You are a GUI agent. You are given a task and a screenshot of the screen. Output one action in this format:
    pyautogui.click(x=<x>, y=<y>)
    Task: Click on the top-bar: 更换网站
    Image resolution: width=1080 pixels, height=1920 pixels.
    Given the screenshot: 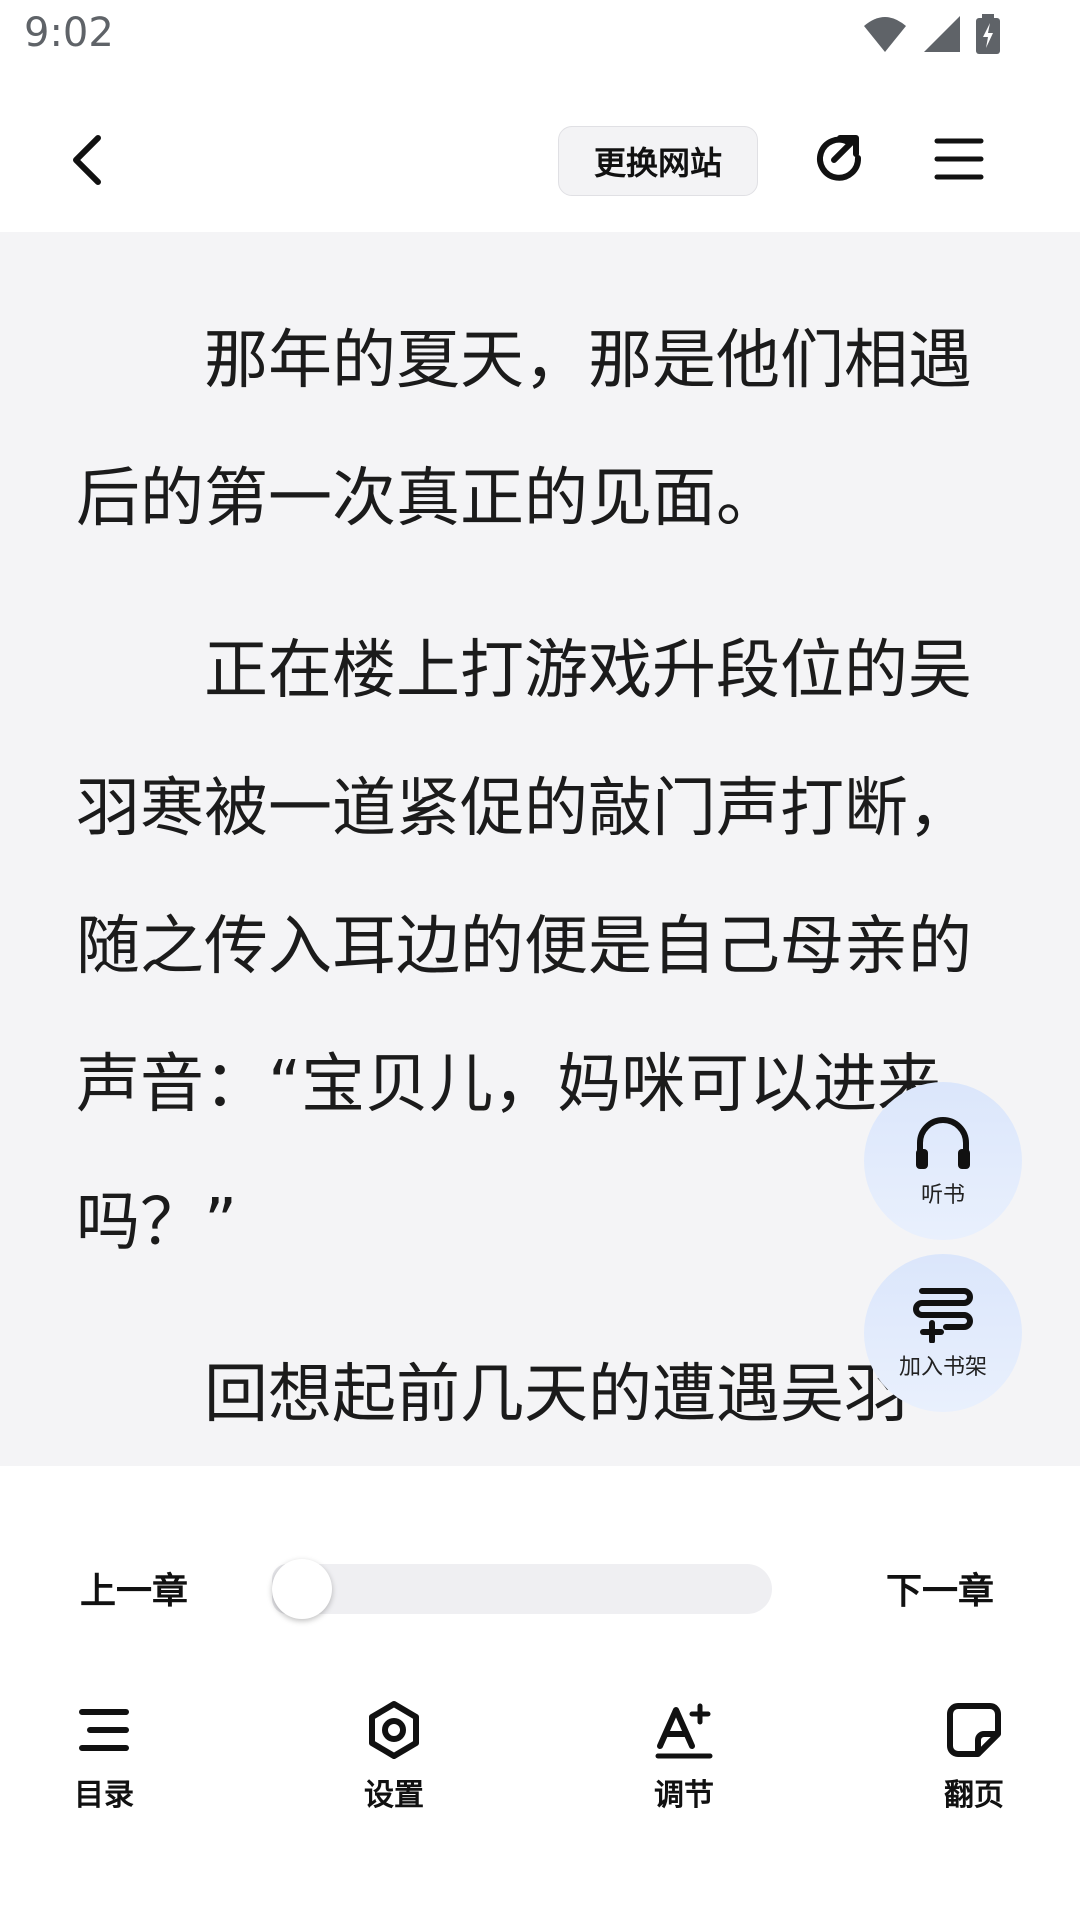 What is the action you would take?
    pyautogui.click(x=540, y=160)
    